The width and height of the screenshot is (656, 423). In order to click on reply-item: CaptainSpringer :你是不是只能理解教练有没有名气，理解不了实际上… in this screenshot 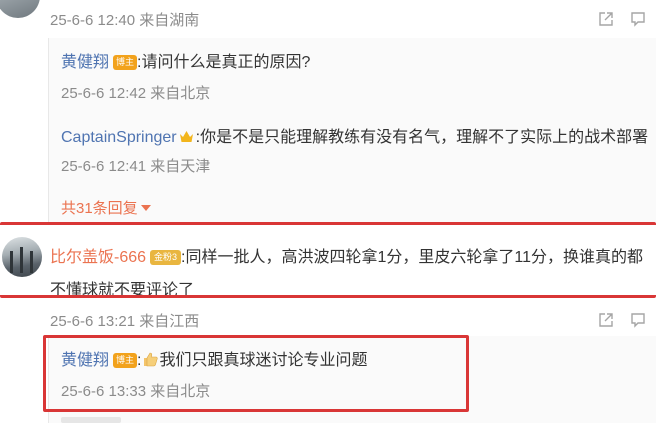, I will do `click(354, 135)`.